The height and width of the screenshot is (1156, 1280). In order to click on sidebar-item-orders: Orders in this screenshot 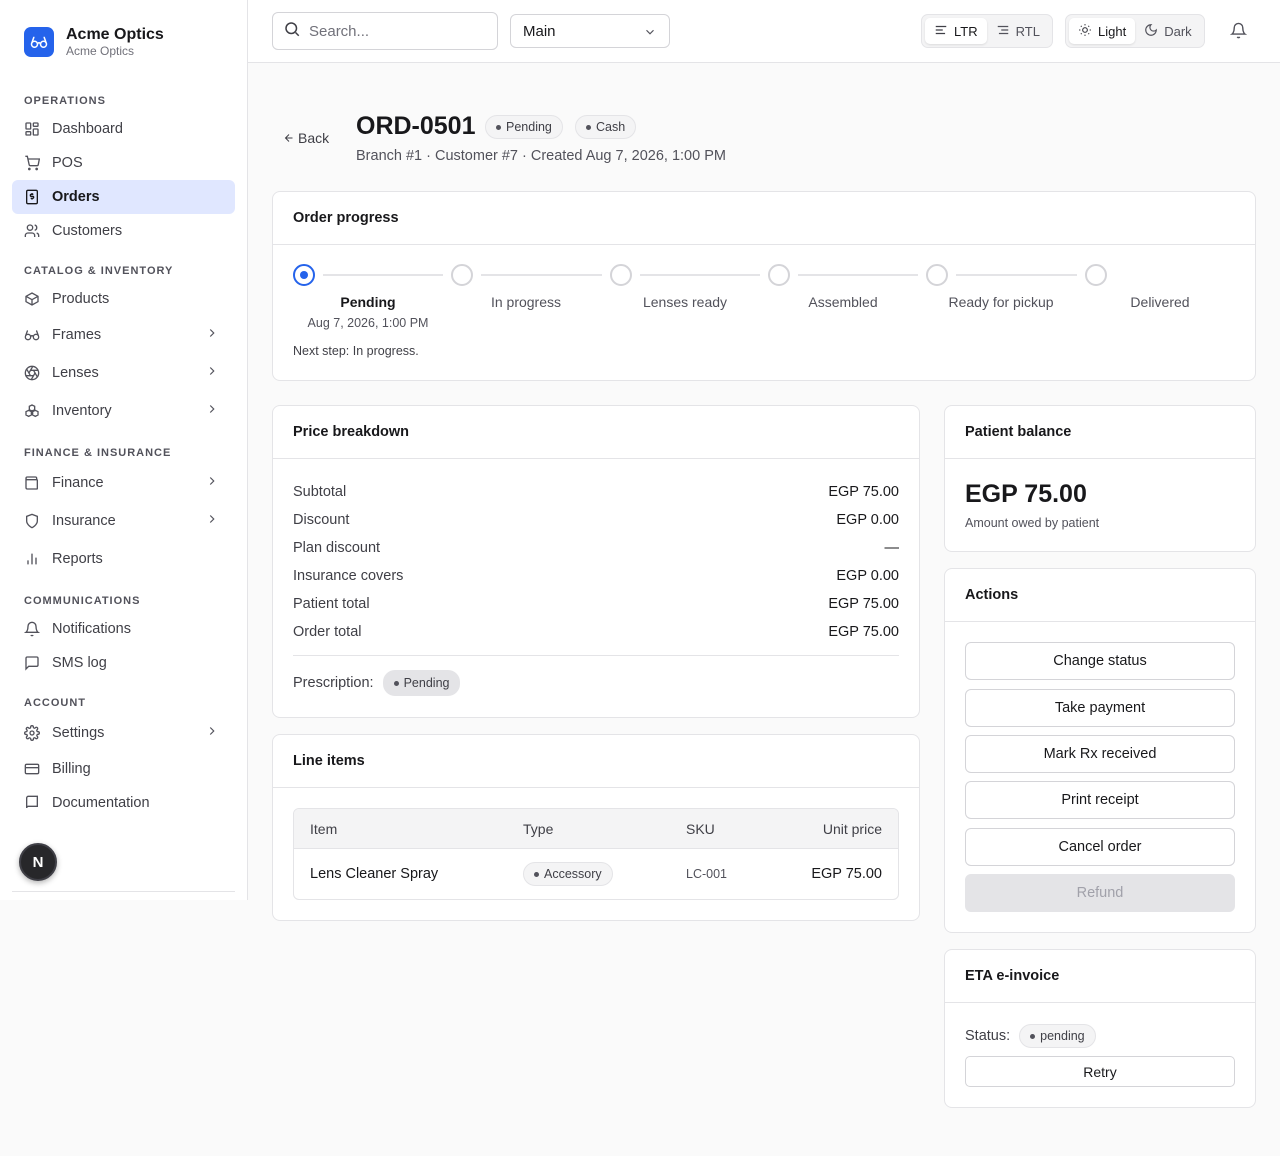, I will do `click(123, 197)`.